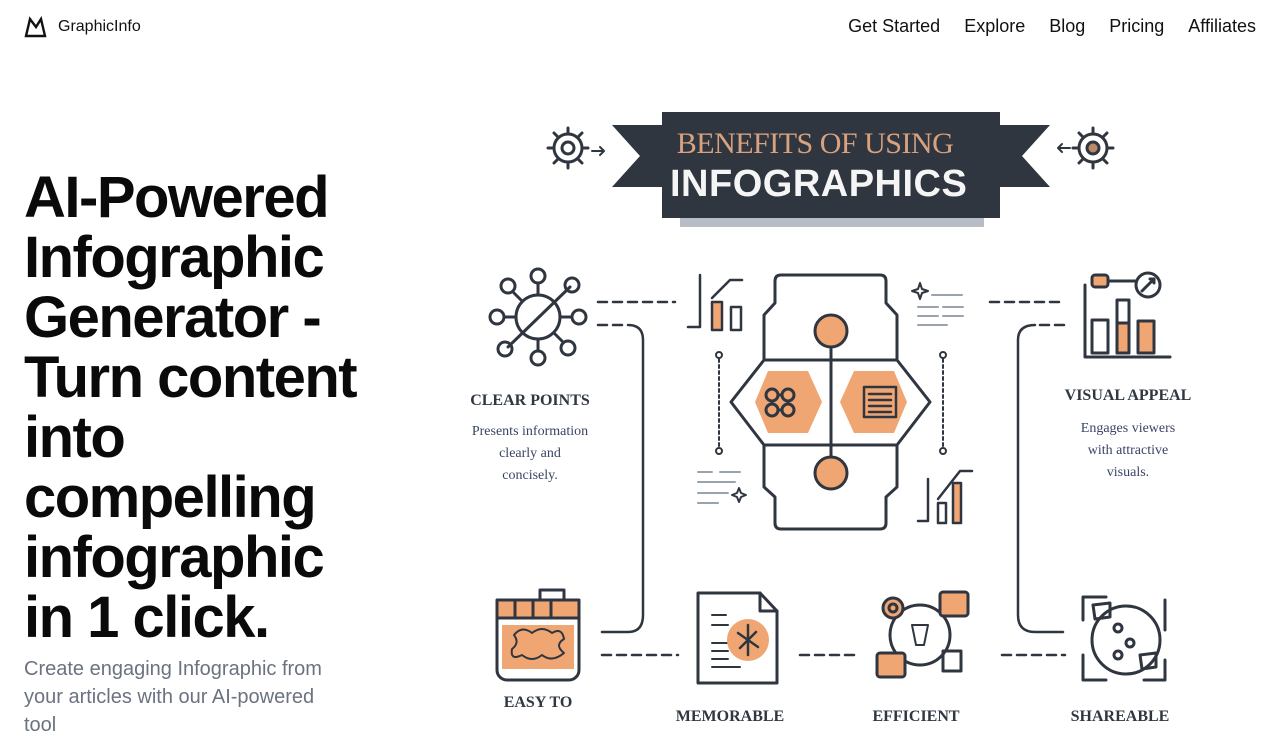  I want to click on desc-line: clearly and, so click(530, 453).